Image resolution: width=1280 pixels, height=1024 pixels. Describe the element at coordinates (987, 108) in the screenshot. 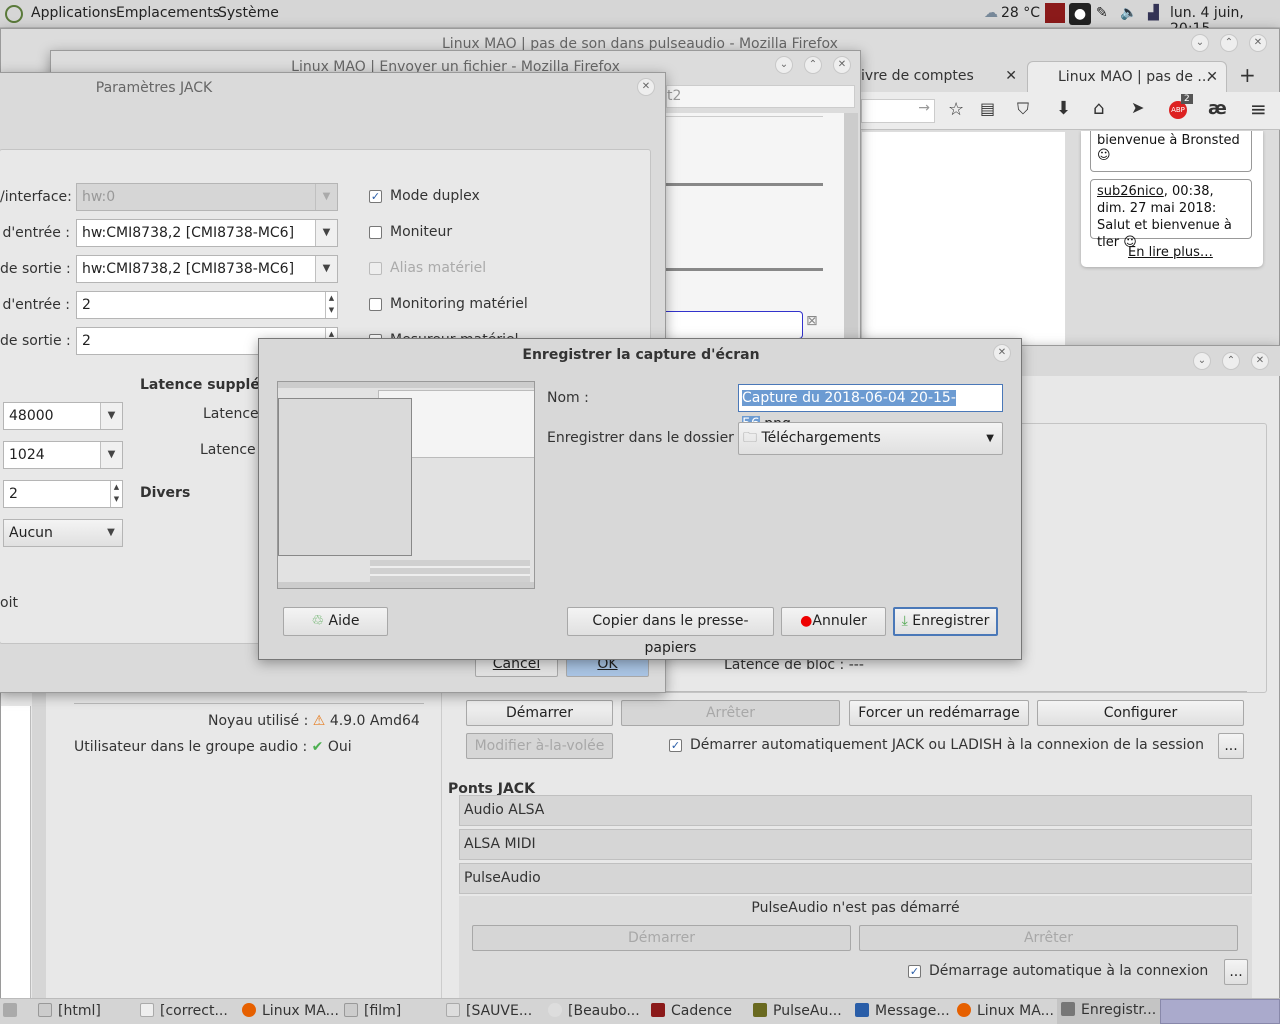

I see `reader-list-icon: ▤` at that location.